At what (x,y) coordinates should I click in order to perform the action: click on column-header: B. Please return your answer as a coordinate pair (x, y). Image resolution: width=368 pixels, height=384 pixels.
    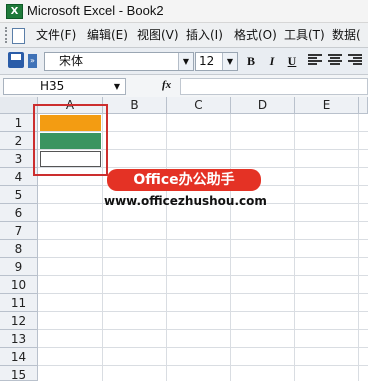
    Looking at the image, I should click on (135, 105).